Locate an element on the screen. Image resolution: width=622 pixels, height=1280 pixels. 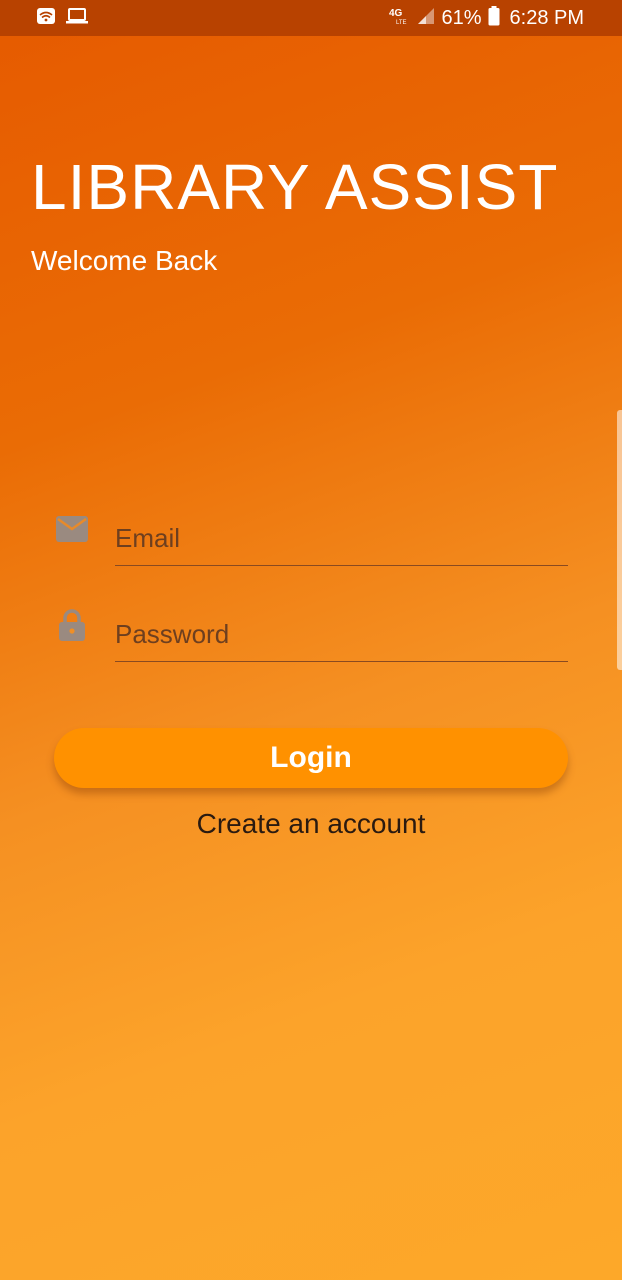
clock: 6:28 PM is located at coordinates (546, 17).